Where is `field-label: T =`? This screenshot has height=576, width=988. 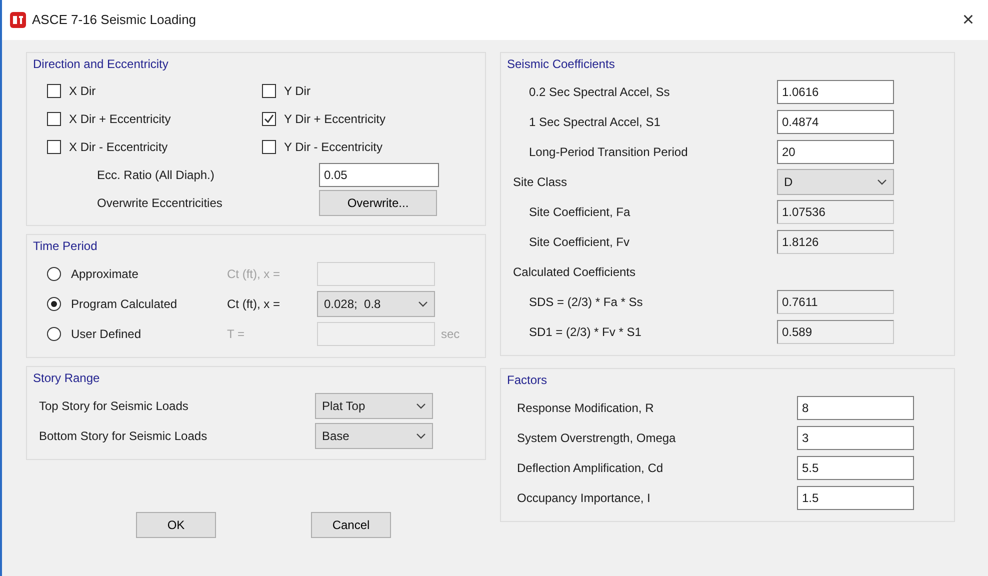 field-label: T = is located at coordinates (236, 334).